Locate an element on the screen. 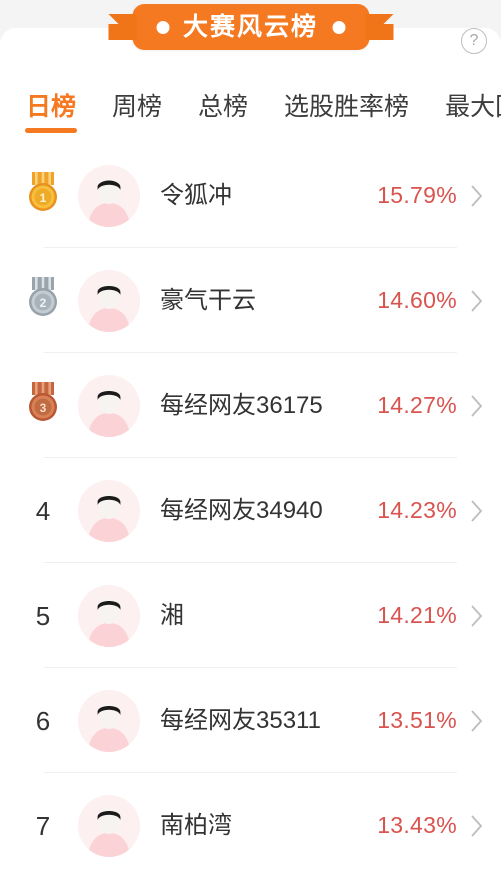 This screenshot has height=879, width=501. silver-medal-icon: 2 is located at coordinates (43, 300).